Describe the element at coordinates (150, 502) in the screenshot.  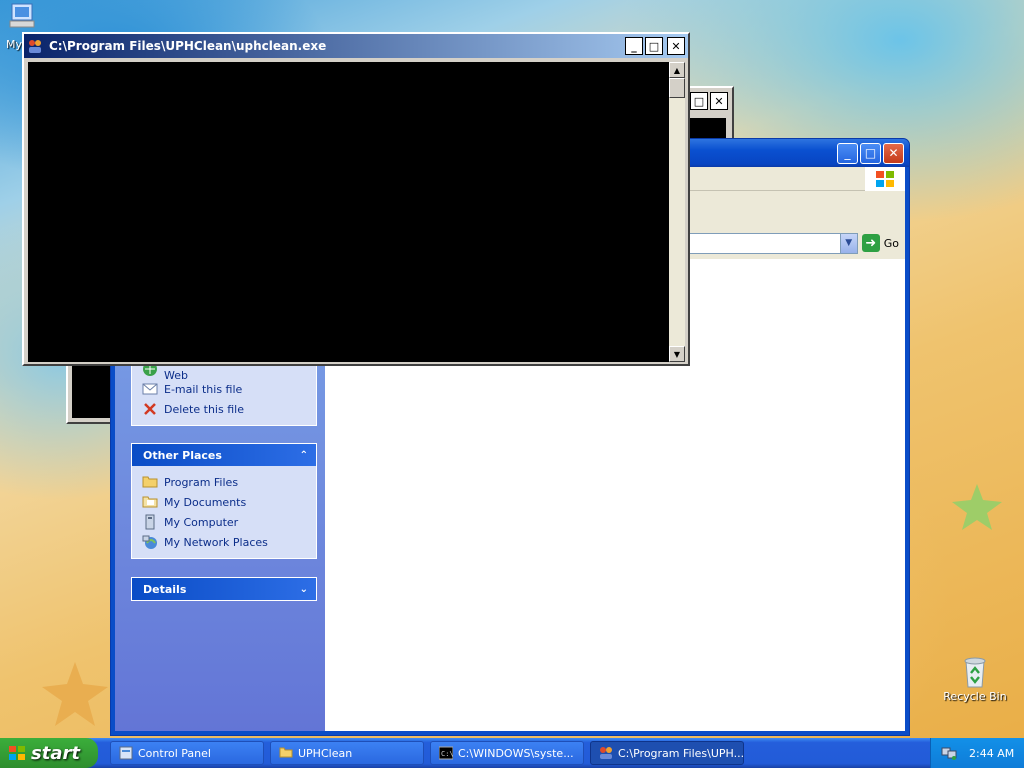
I see `my-documents-icon` at that location.